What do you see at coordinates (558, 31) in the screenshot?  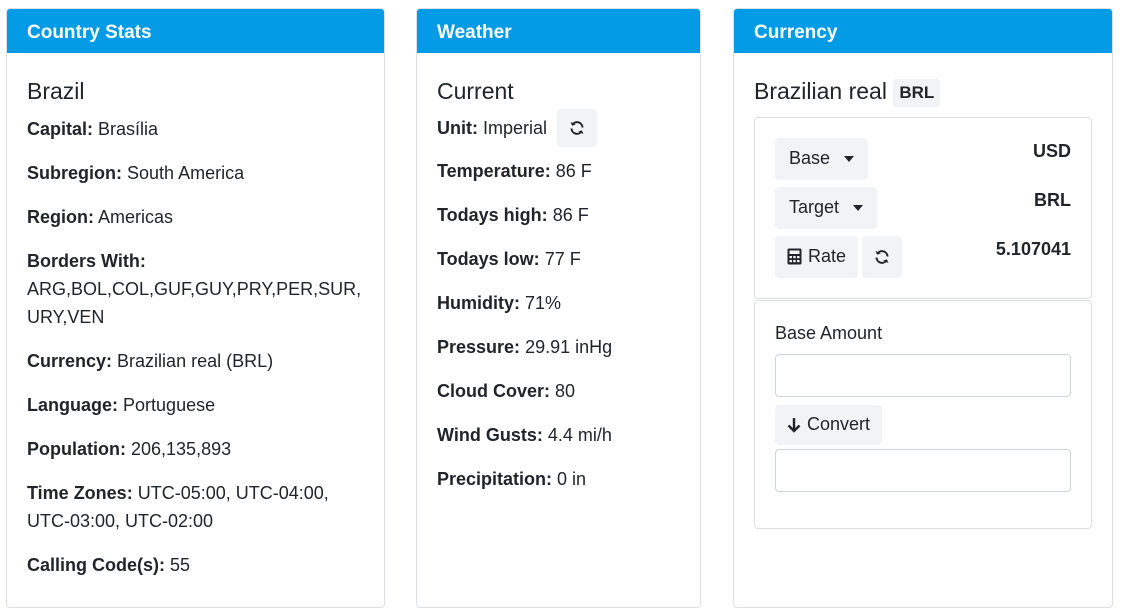 I see `weather-header: Weather` at bounding box center [558, 31].